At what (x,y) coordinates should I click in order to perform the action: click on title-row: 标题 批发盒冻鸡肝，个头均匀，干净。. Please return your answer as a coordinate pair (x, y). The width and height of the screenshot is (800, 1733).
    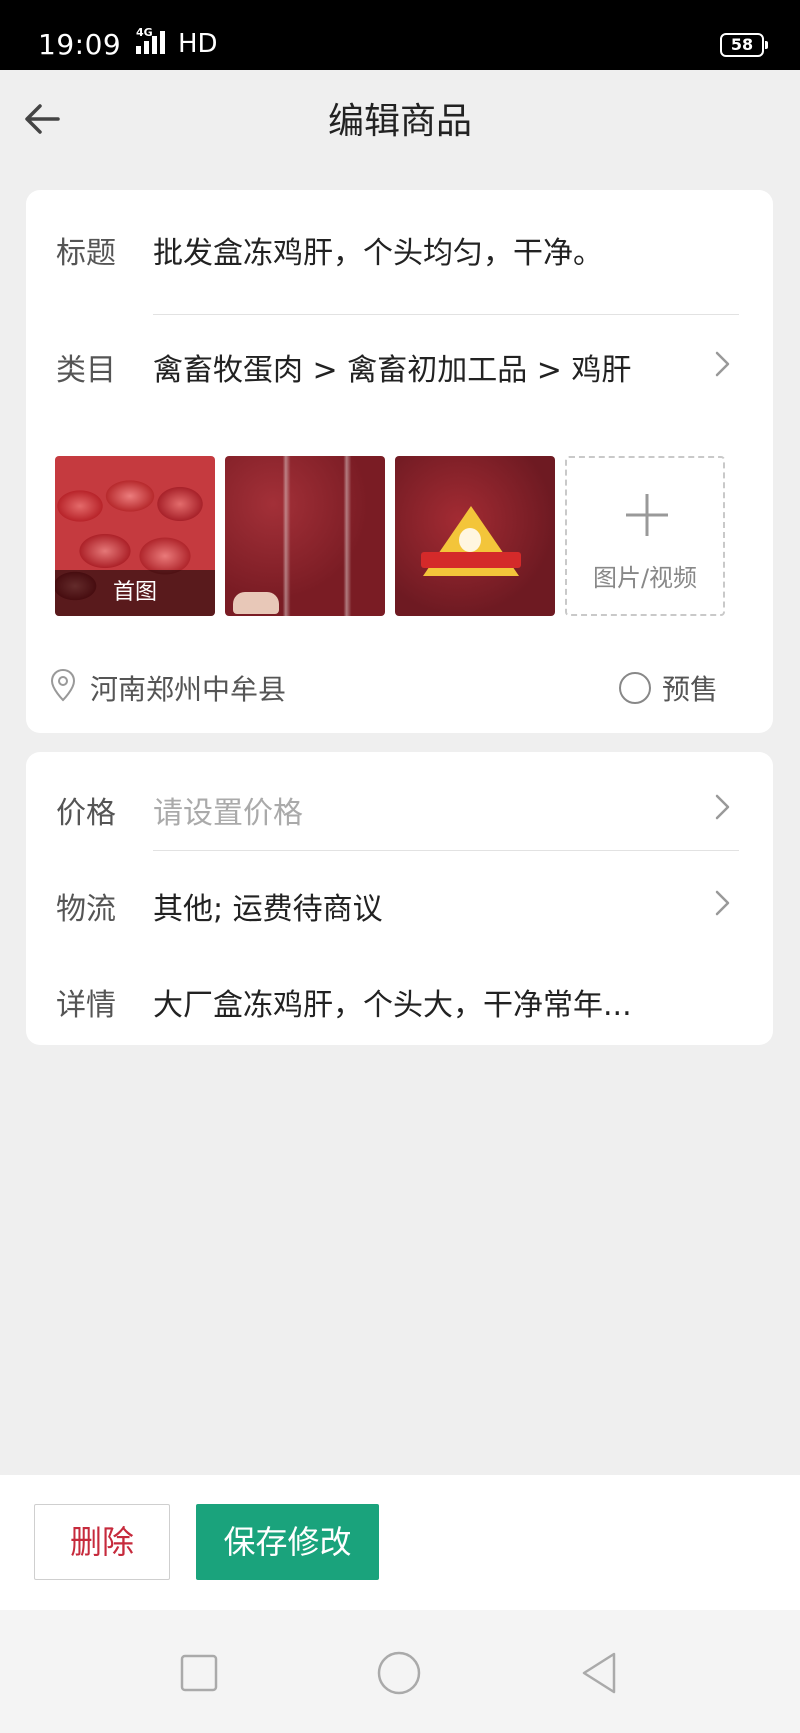
    Looking at the image, I should click on (399, 244).